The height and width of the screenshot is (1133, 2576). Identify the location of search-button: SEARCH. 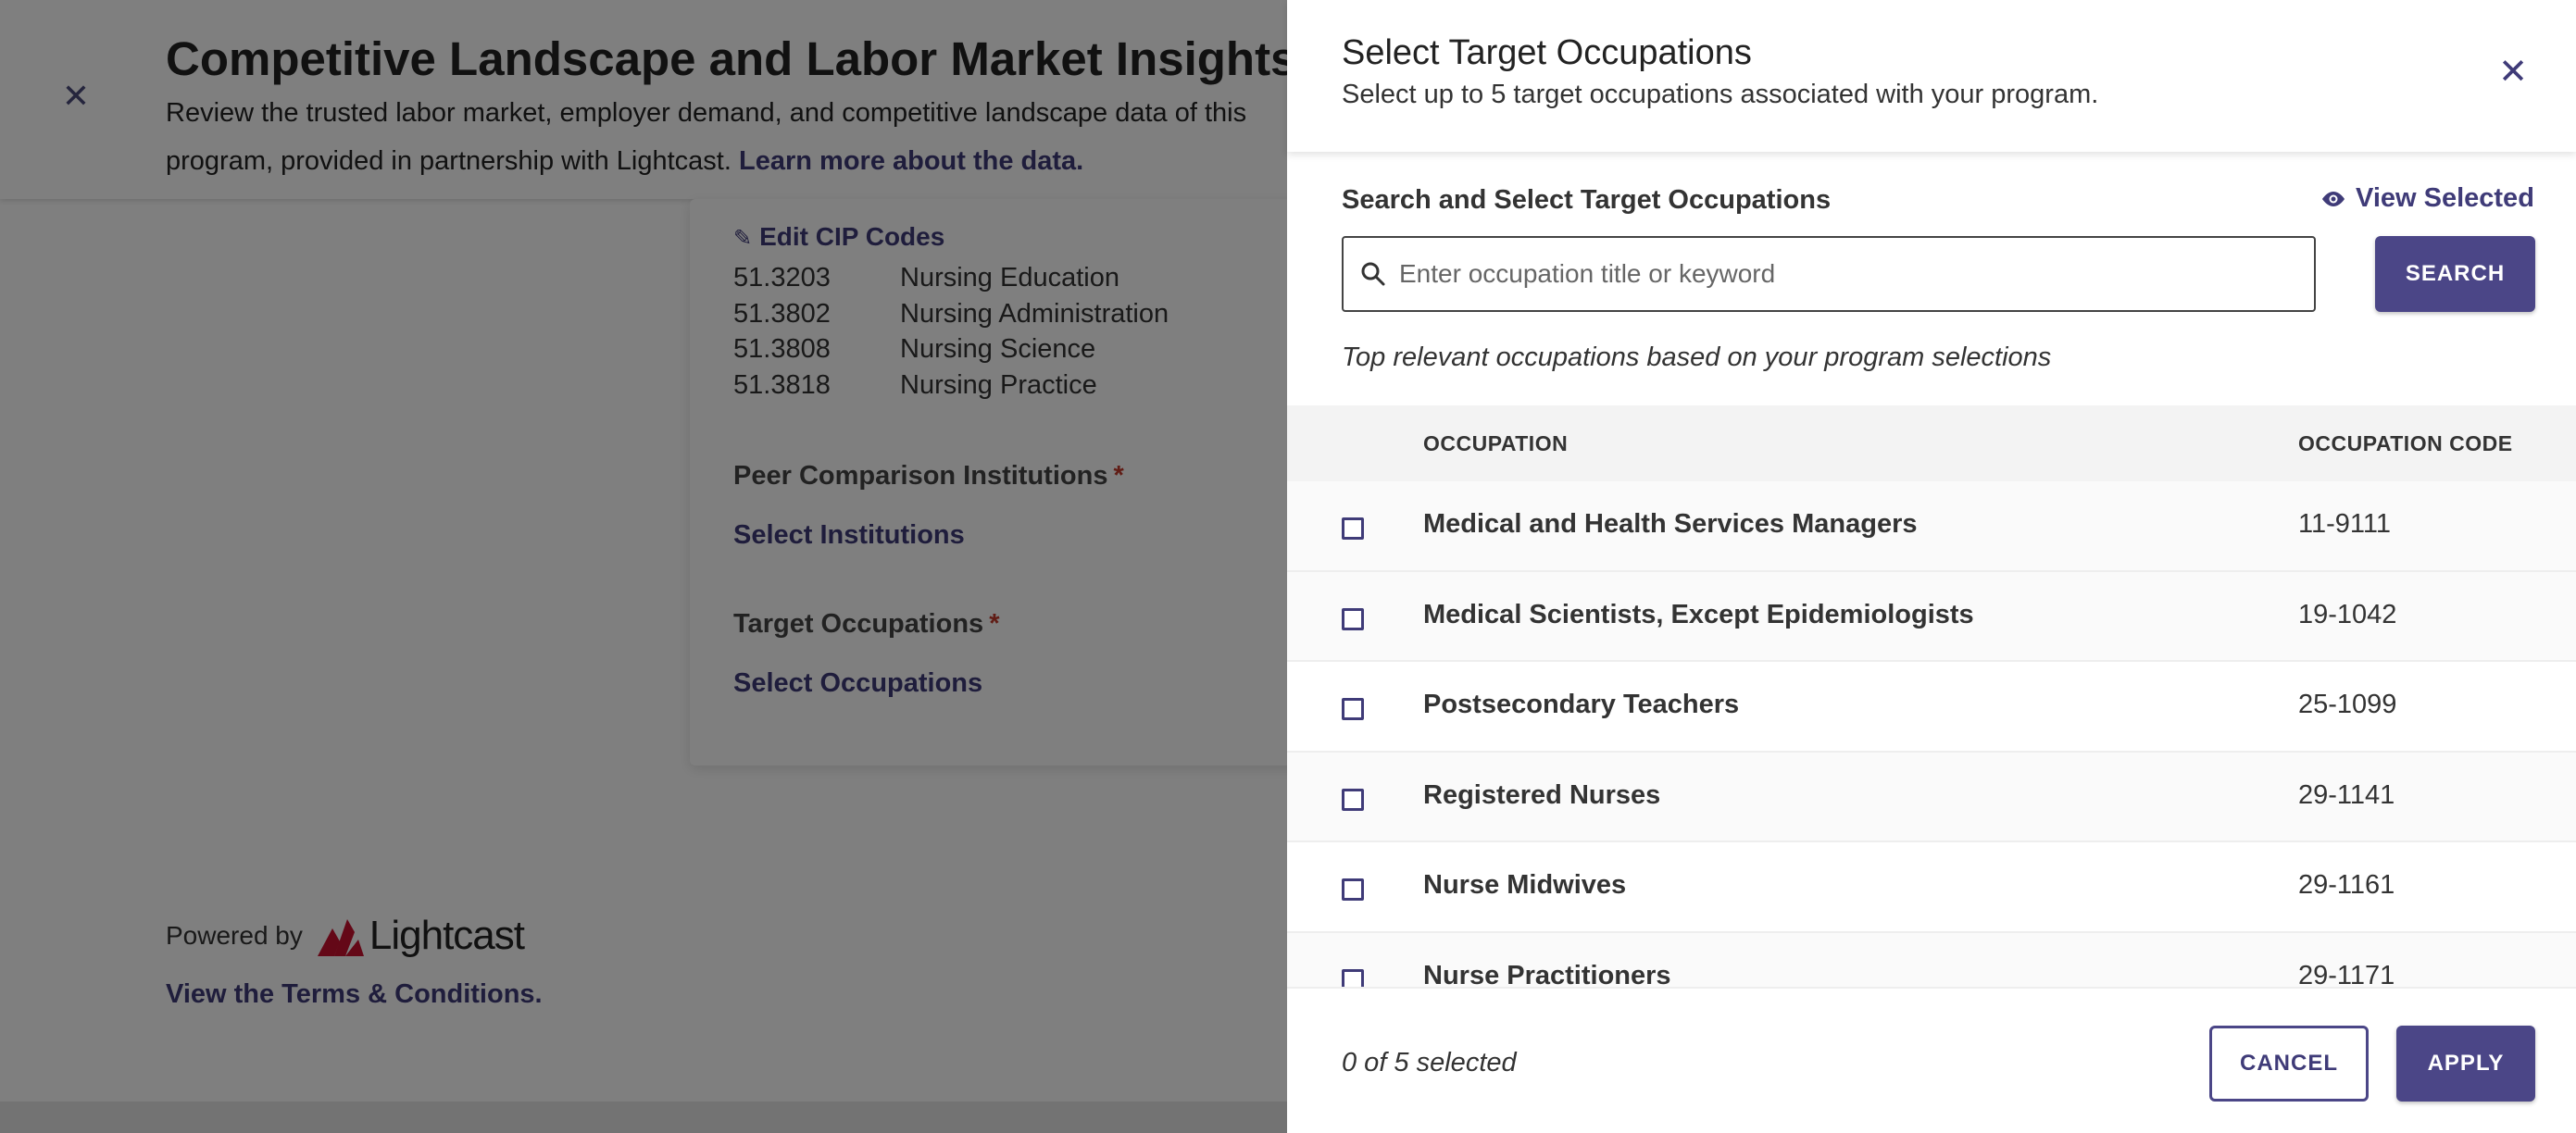
(2455, 274).